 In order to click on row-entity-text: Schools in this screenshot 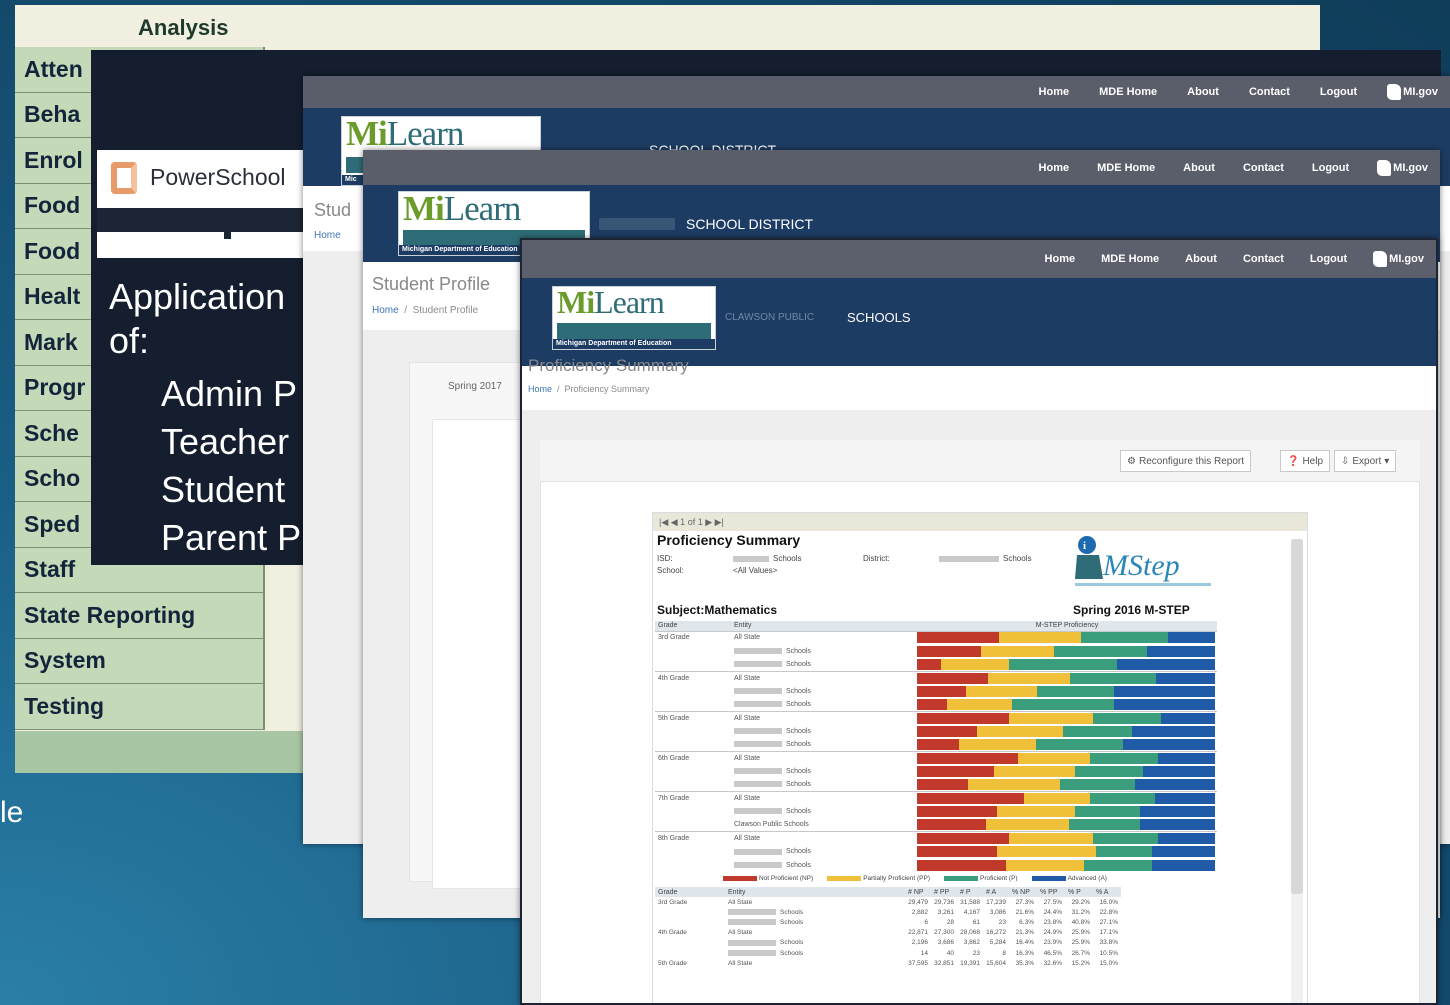, I will do `click(798, 651)`.